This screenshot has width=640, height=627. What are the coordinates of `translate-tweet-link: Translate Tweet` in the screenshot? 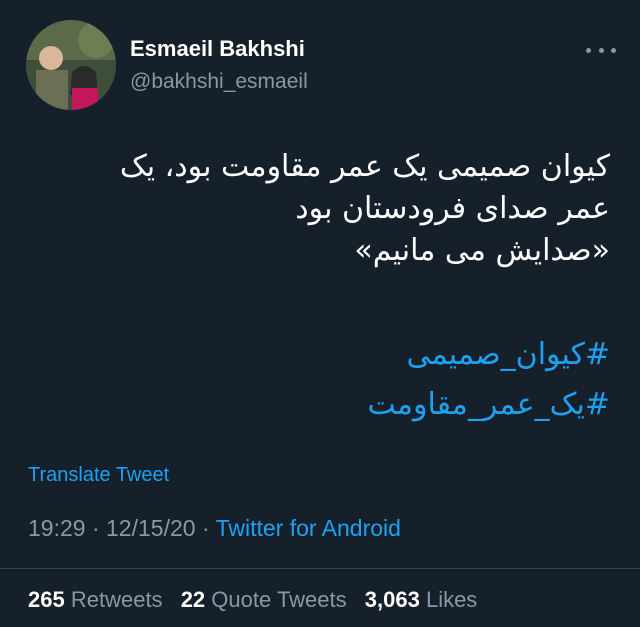 It's located at (98, 475).